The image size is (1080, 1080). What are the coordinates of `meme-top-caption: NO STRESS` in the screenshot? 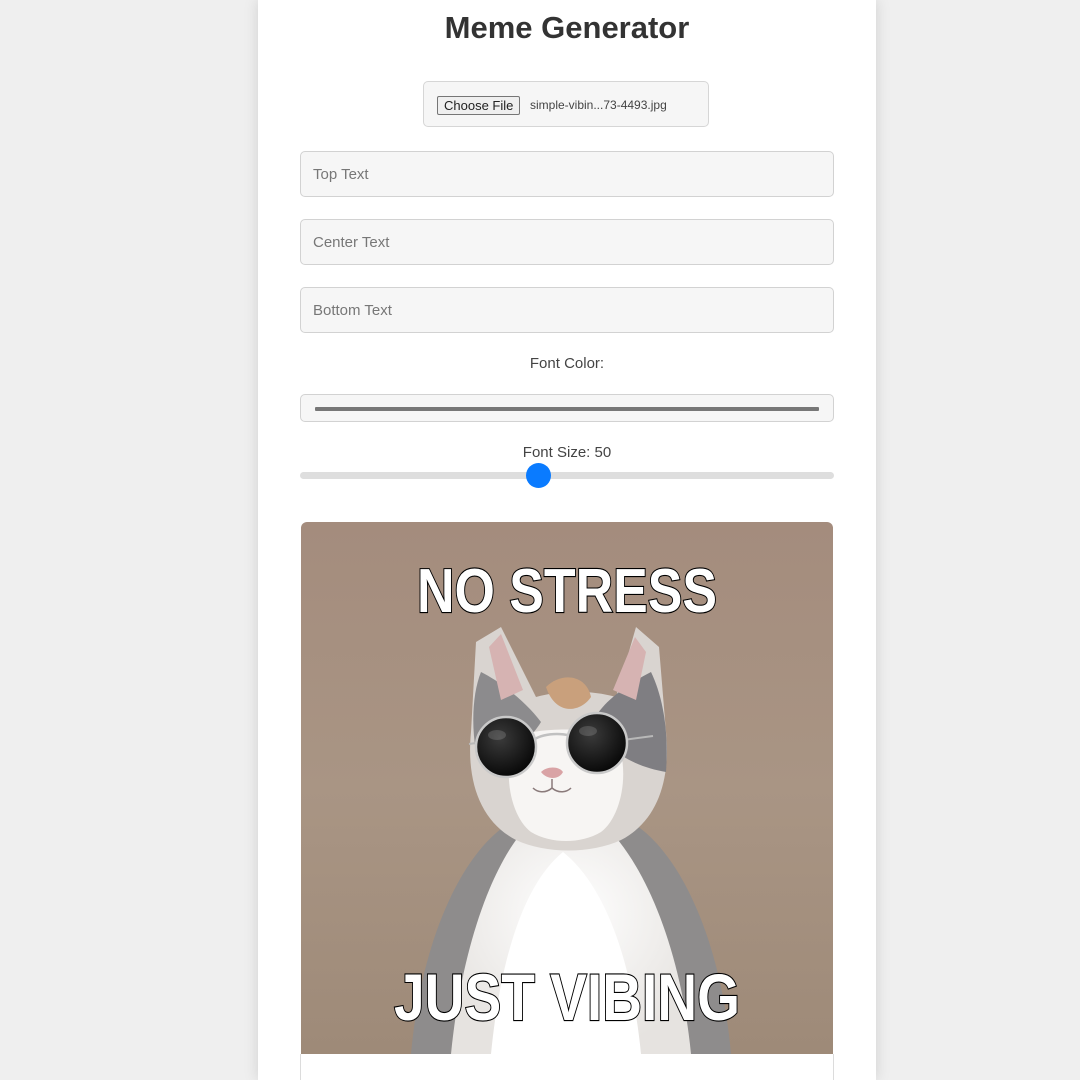 It's located at (567, 591).